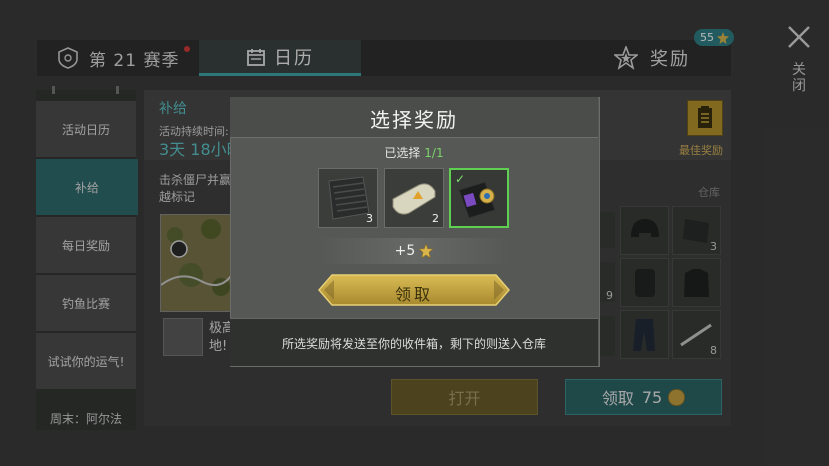  I want to click on dialog-title: 选择奖励, so click(414, 120).